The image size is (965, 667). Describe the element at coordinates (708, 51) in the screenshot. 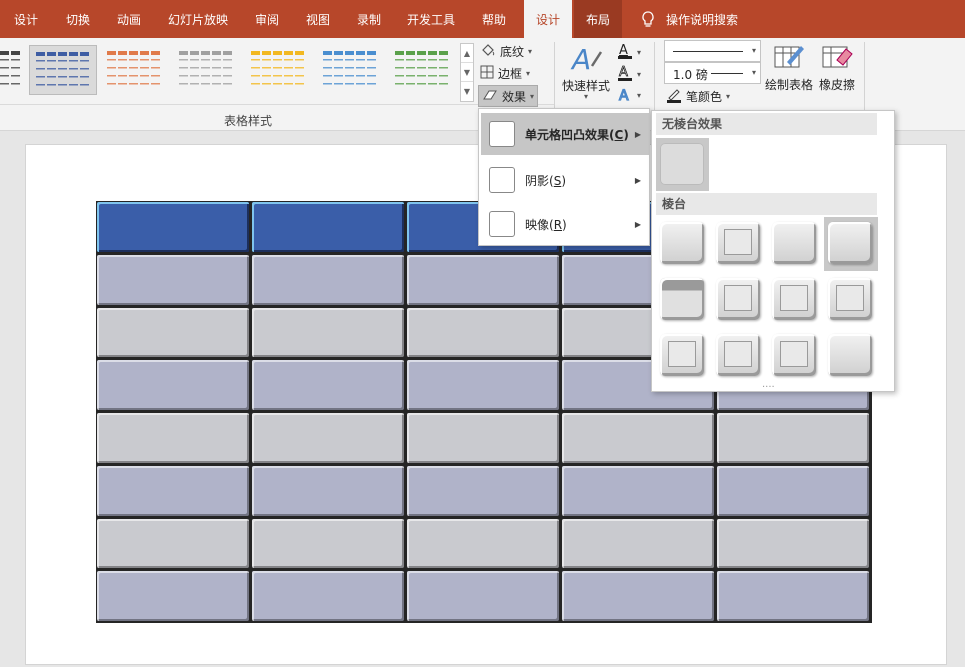

I see `line-style-preview` at that location.